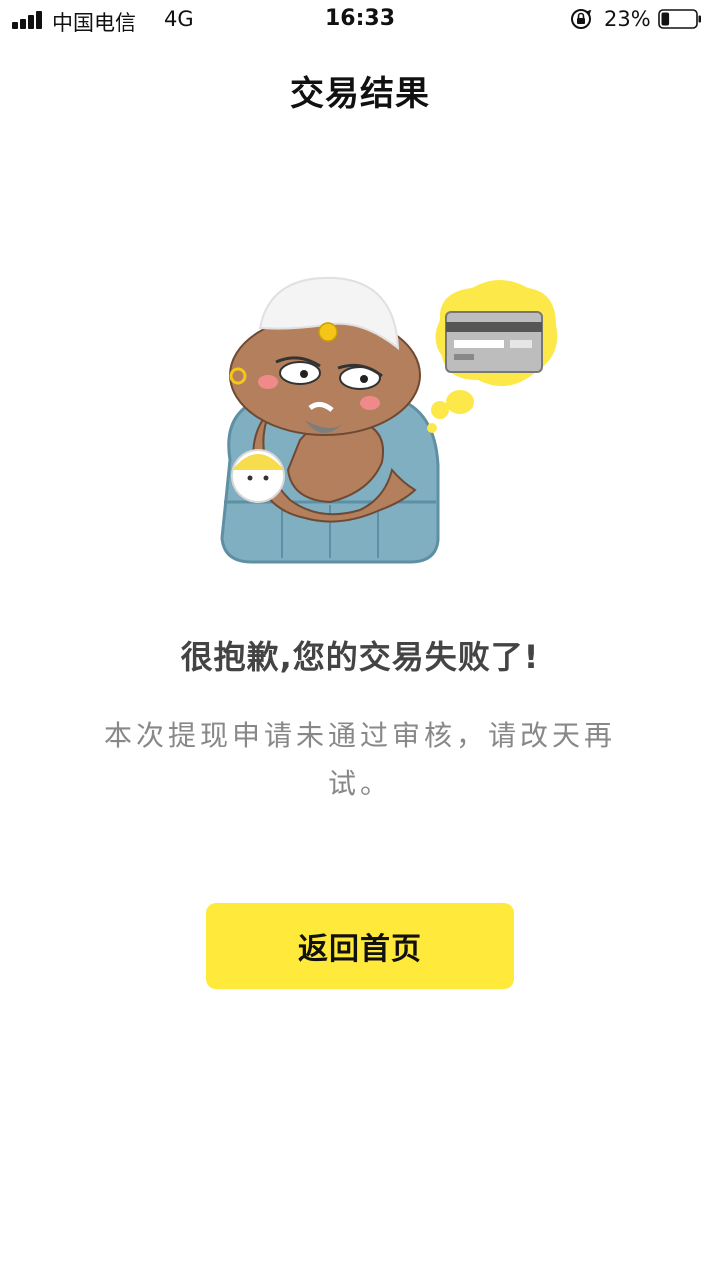  What do you see at coordinates (360, 946) in the screenshot?
I see `return-home-button: 返回首页` at bounding box center [360, 946].